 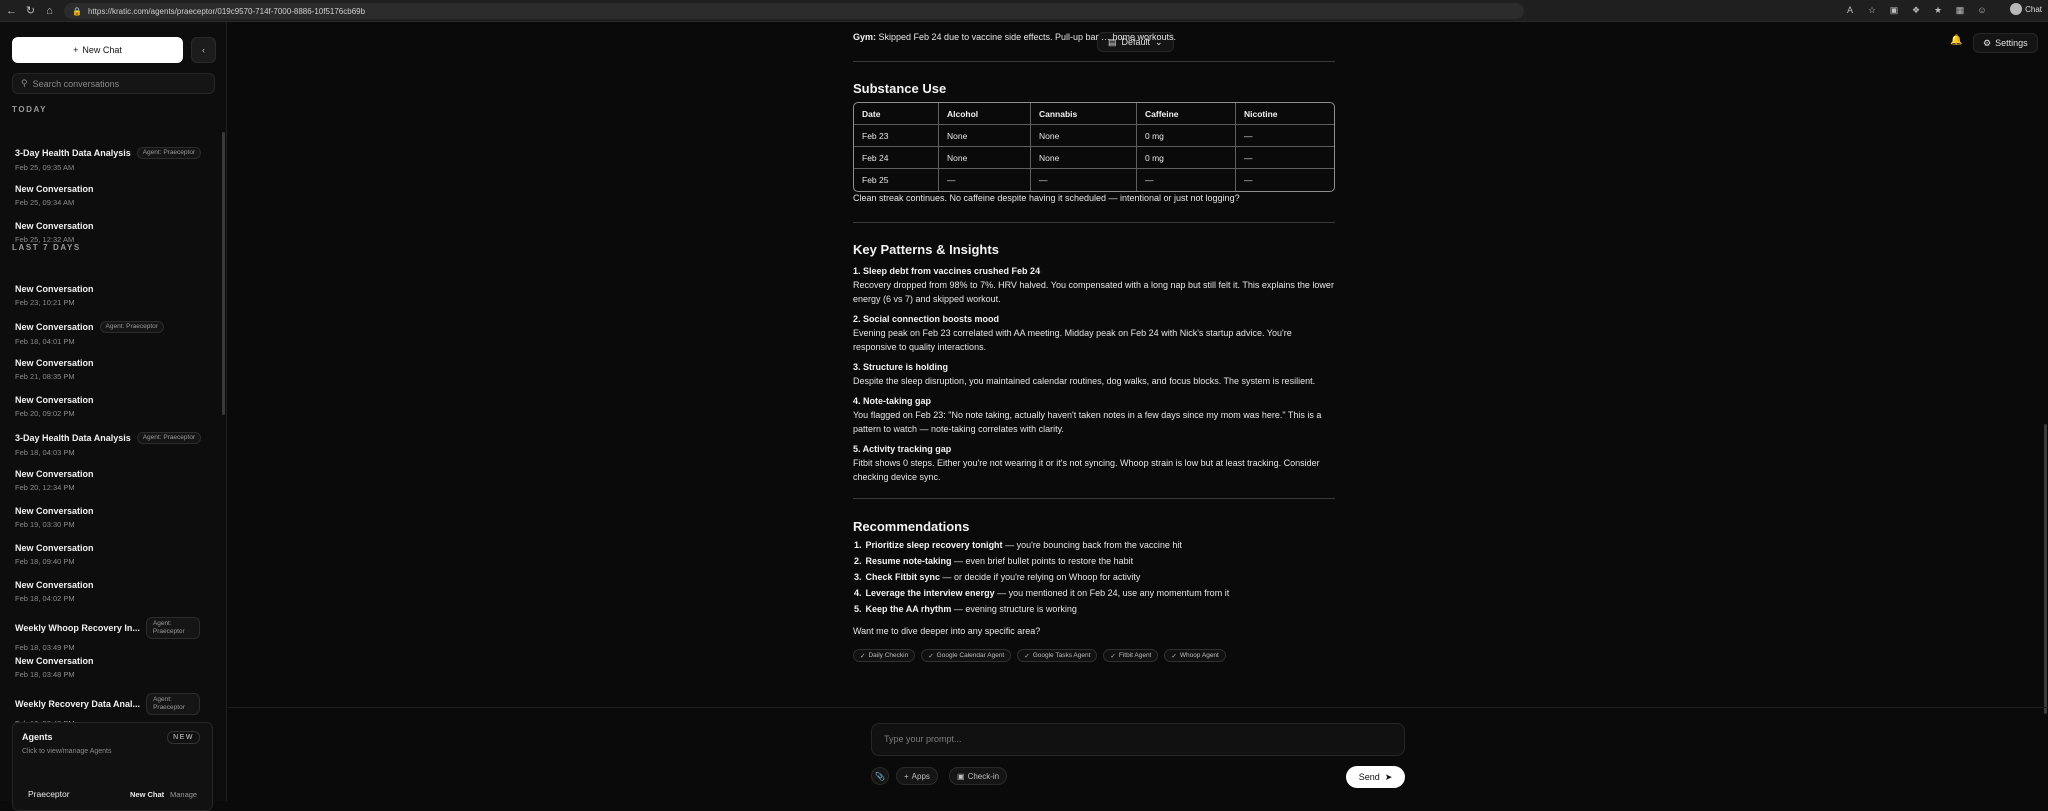 I want to click on send-button: Send ➤, so click(x=1375, y=777).